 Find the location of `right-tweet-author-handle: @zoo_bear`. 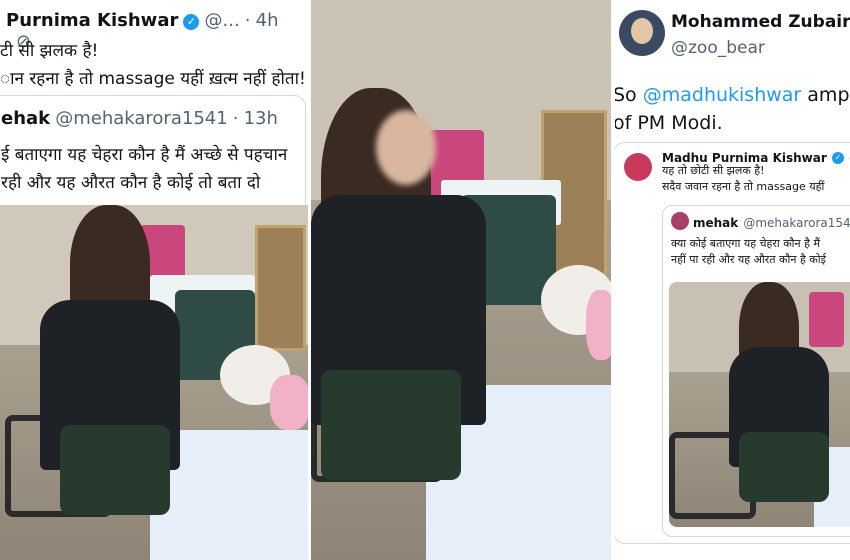

right-tweet-author-handle: @zoo_bear is located at coordinates (718, 48).